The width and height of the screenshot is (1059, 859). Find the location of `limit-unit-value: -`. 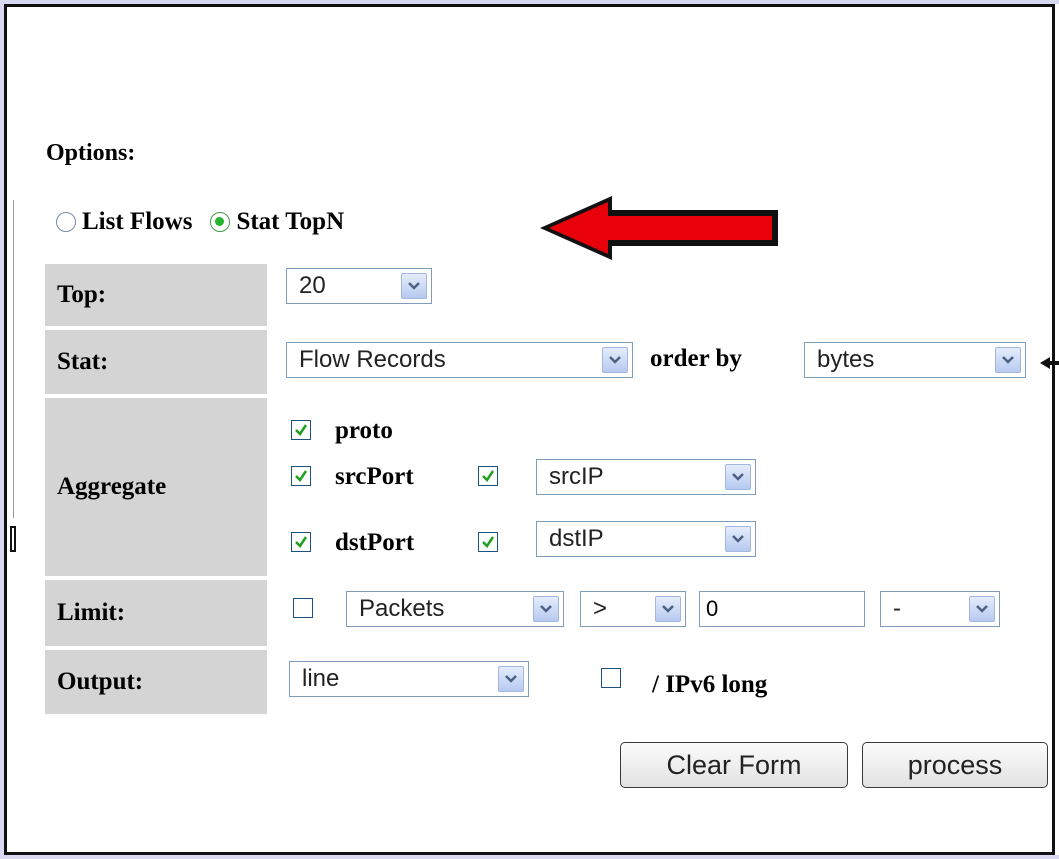

limit-unit-value: - is located at coordinates (897, 608).